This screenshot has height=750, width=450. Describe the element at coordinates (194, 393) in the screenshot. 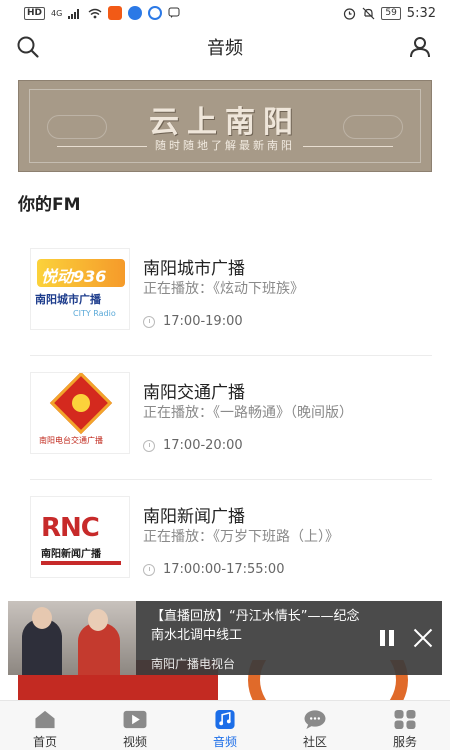

I see `station-name: 南阳交通广播` at that location.